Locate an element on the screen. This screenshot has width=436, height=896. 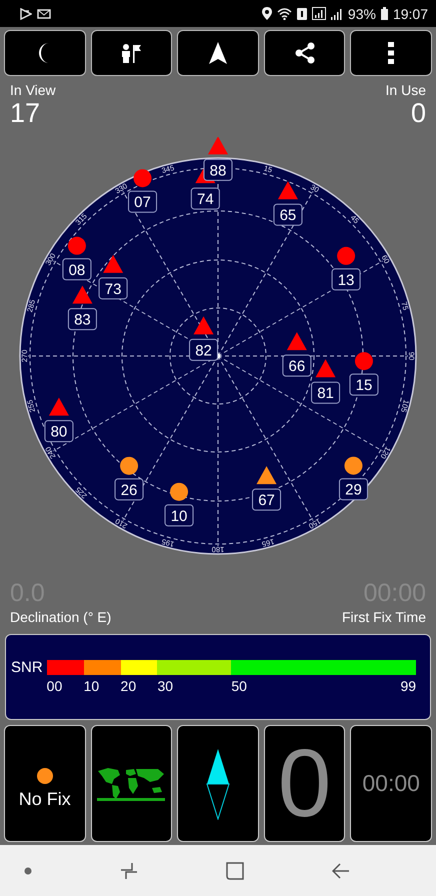
satellite-id: 80 is located at coordinates (59, 432).